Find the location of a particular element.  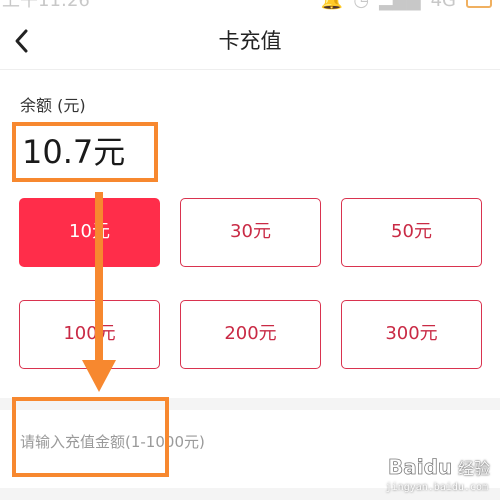

header: 卡充值 is located at coordinates (250, 41).